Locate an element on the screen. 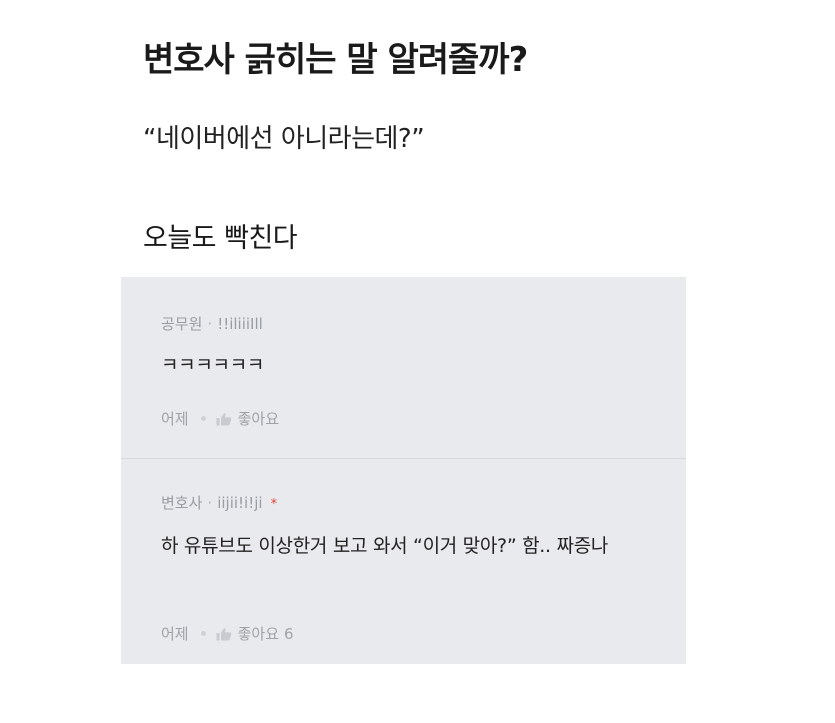 This screenshot has width=835, height=723. author-role: 변호사 is located at coordinates (182, 503).